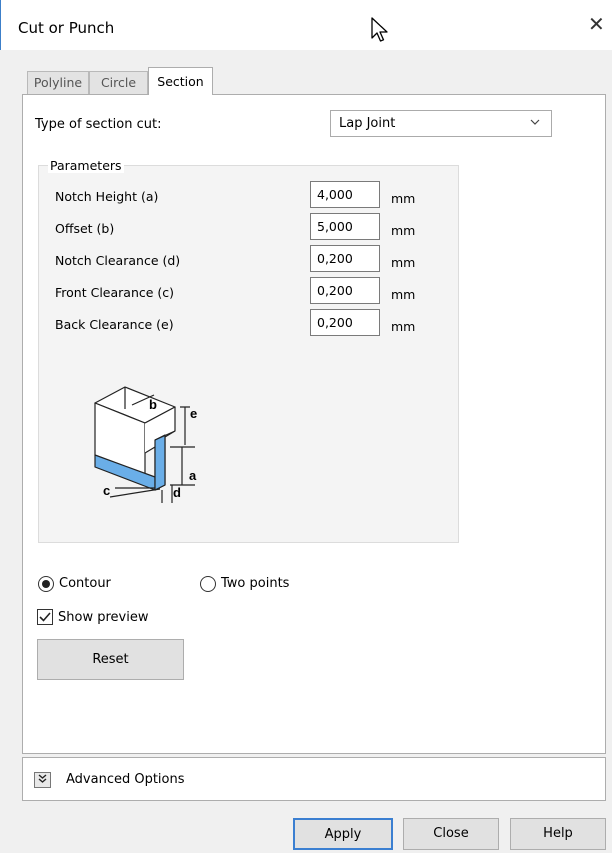  Describe the element at coordinates (441, 123) in the screenshot. I see `section-type-dropdown: Lap Joint` at that location.